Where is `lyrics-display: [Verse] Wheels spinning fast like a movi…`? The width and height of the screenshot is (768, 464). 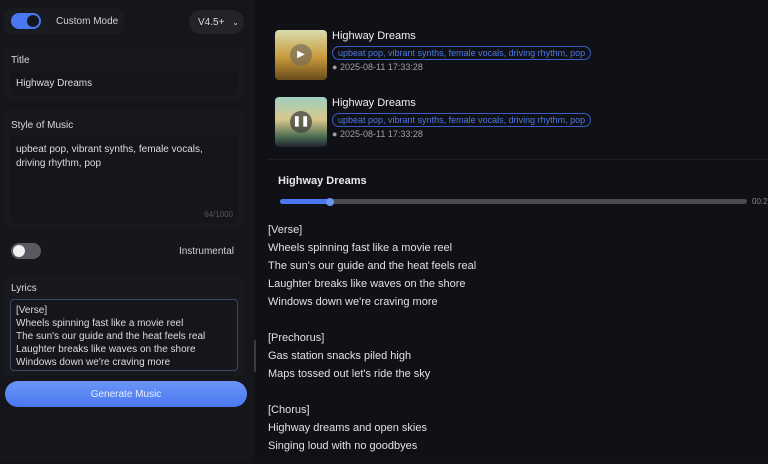
lyrics-display: [Verse] Wheels spinning fast like a movi… is located at coordinates (372, 338).